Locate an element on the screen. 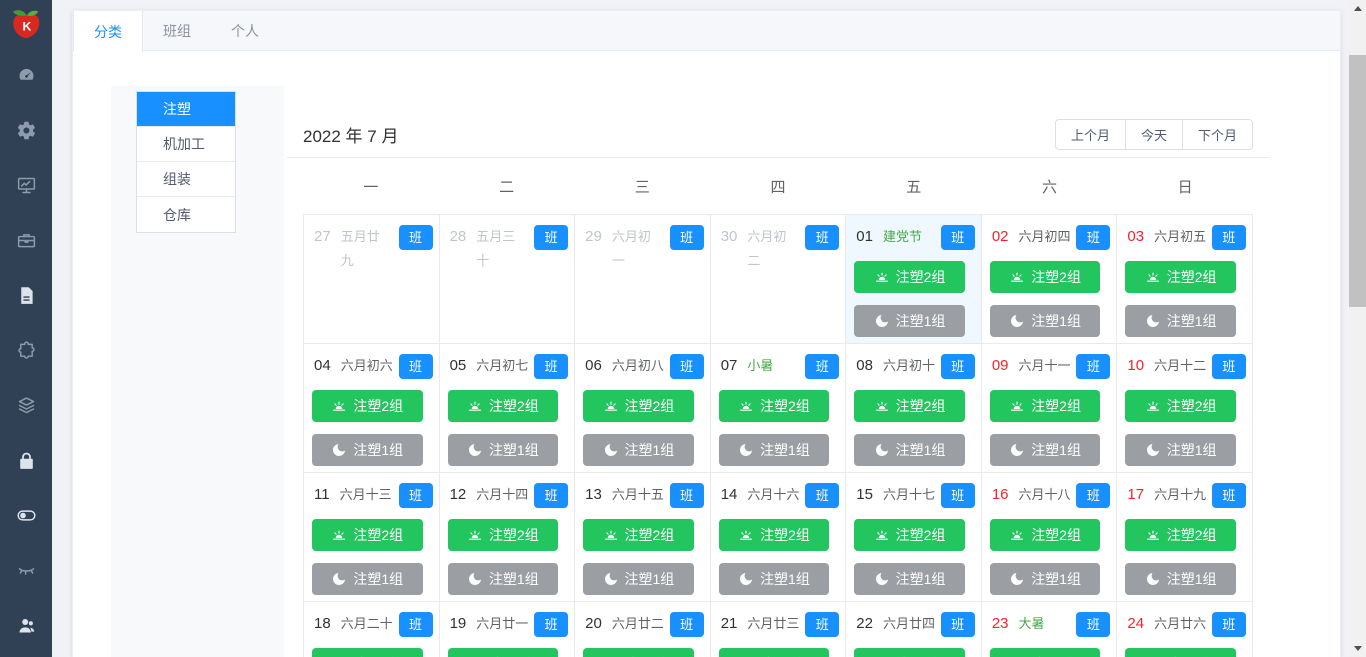 This screenshot has height=657, width=1366. sidebar-item-layers-icon is located at coordinates (26, 405).